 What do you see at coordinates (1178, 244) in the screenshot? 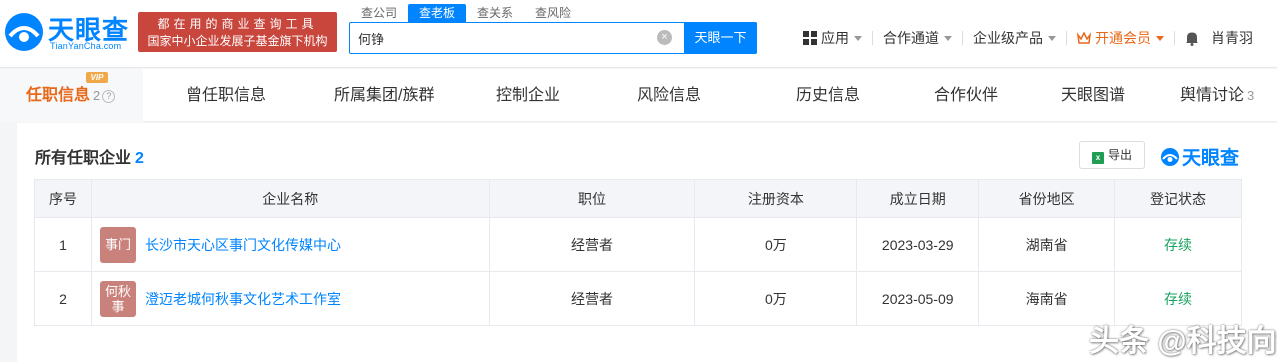
I see `cell-status: 存续` at bounding box center [1178, 244].